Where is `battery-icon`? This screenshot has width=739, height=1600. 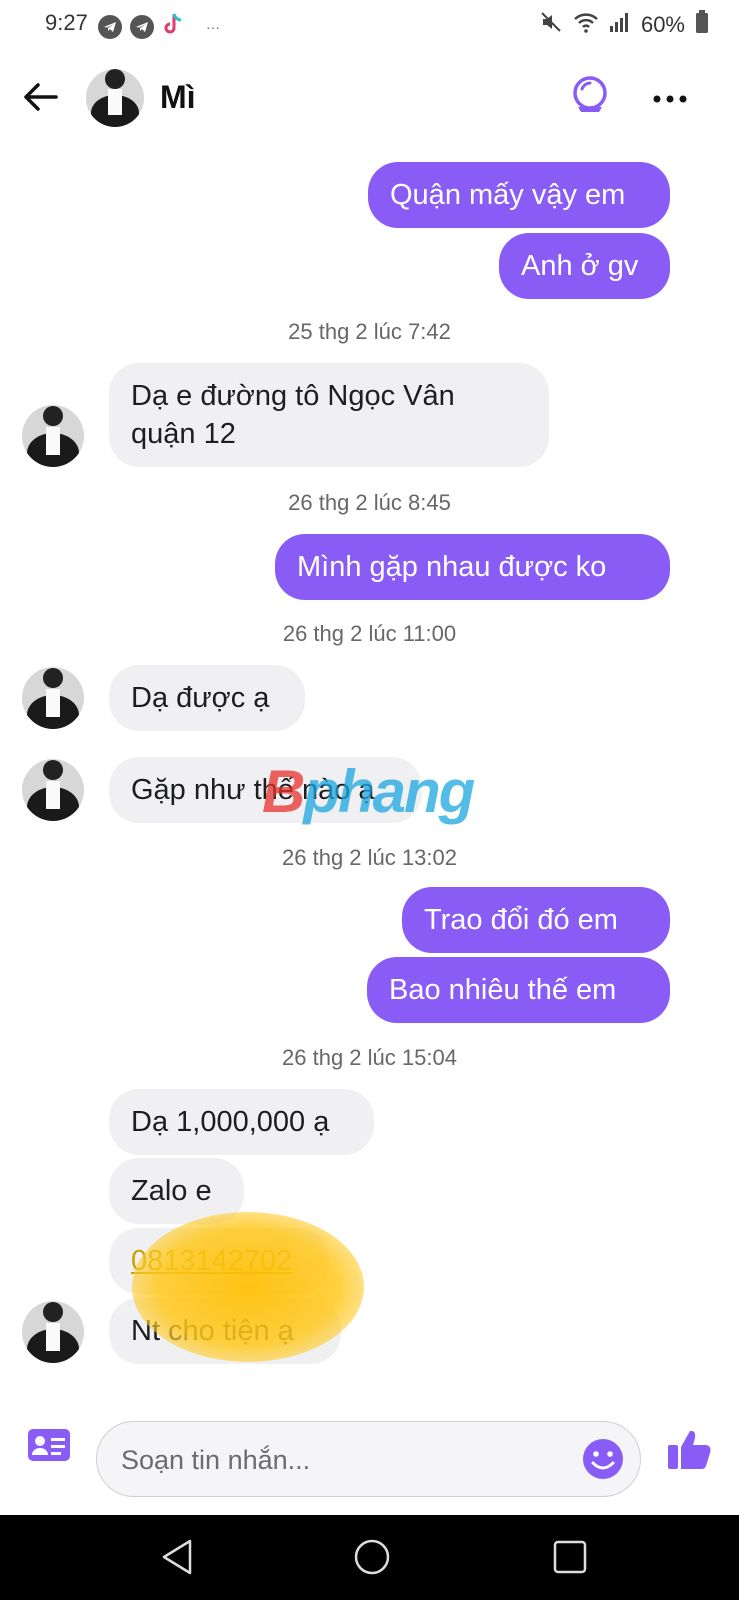
battery-icon is located at coordinates (702, 25).